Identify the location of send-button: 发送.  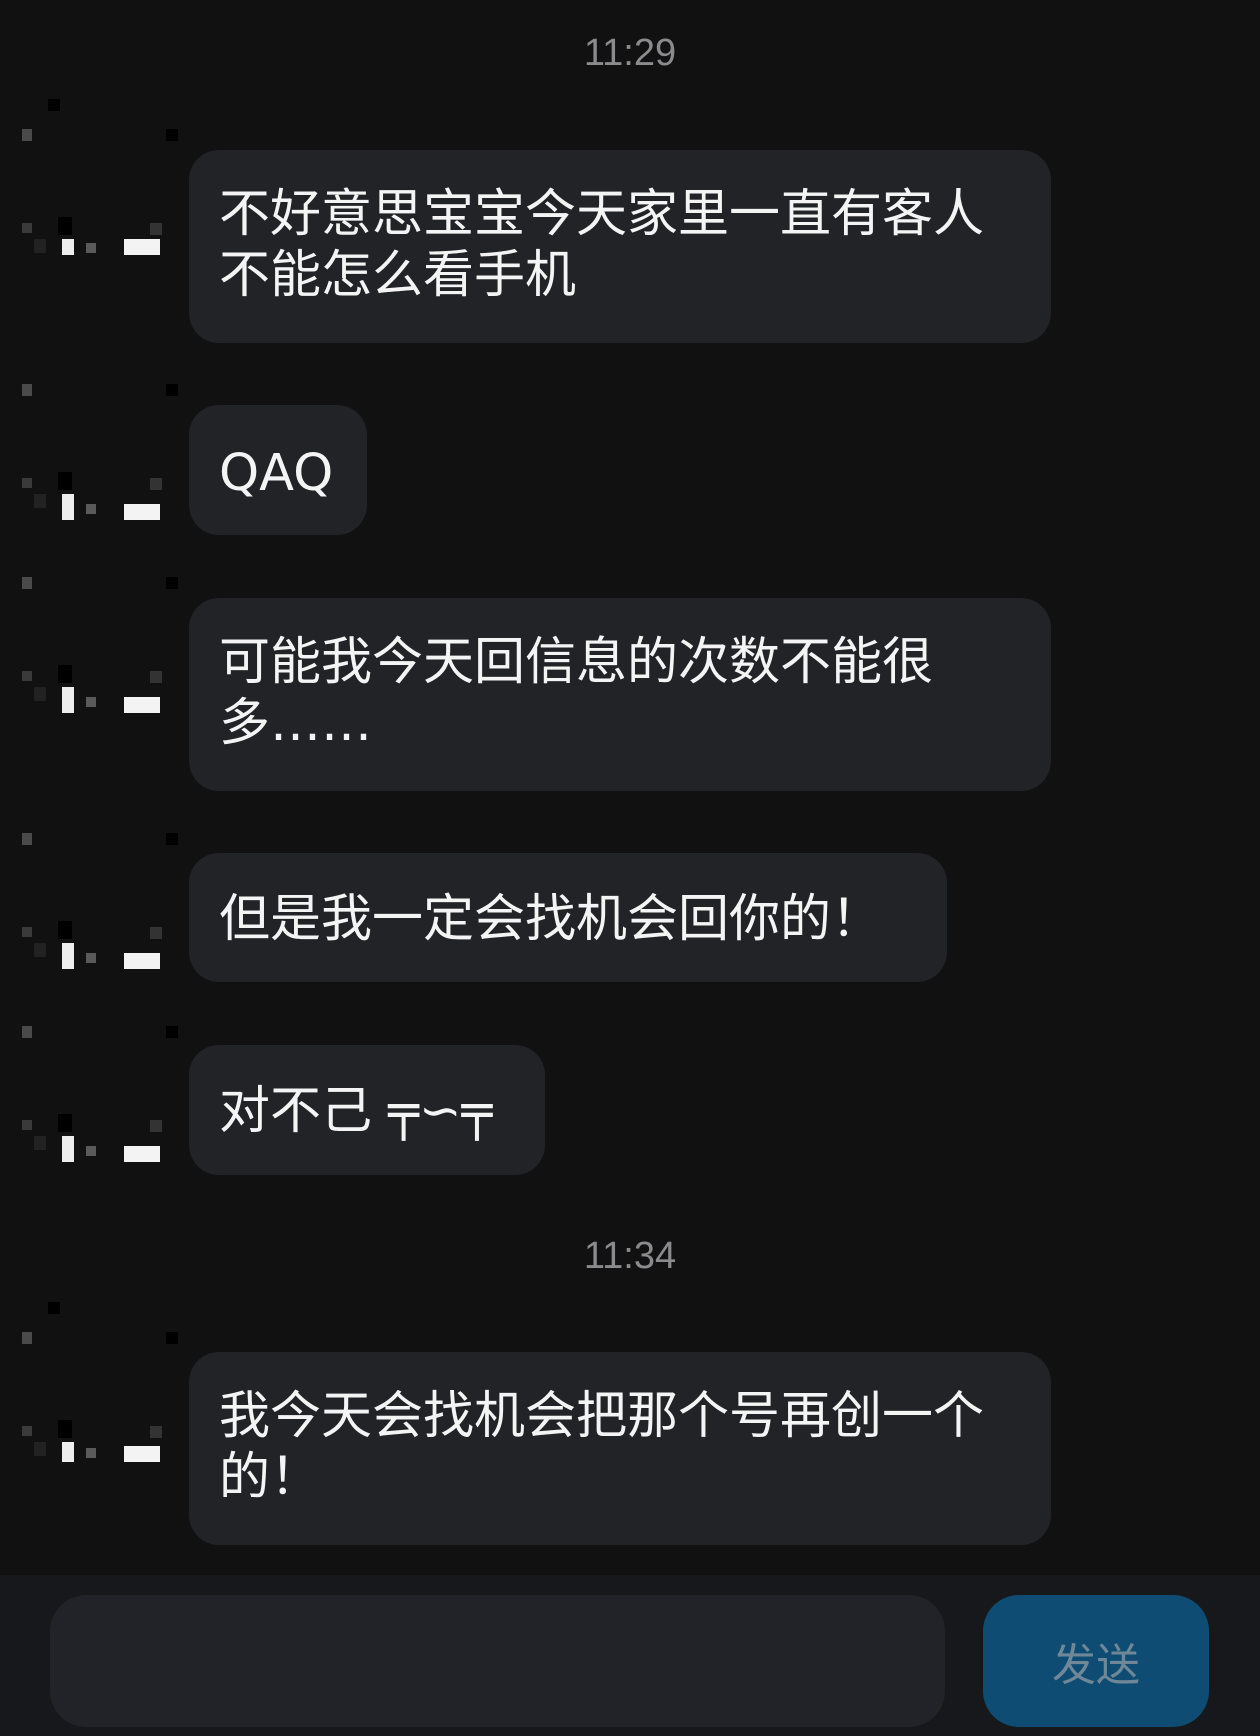
(1096, 1661).